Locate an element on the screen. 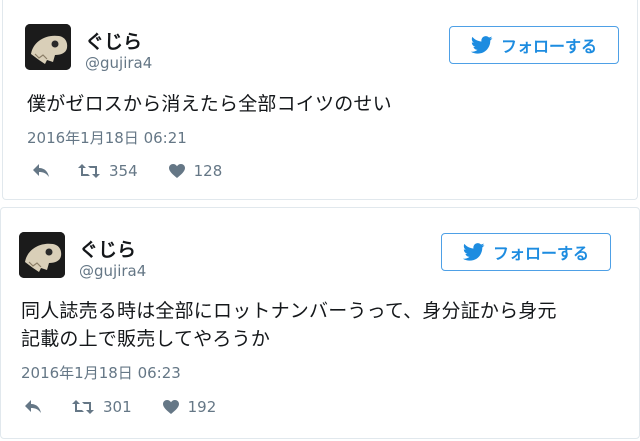 This screenshot has width=640, height=441. tweet-text-line: 記載の上で販売してやろうか is located at coordinates (146, 339).